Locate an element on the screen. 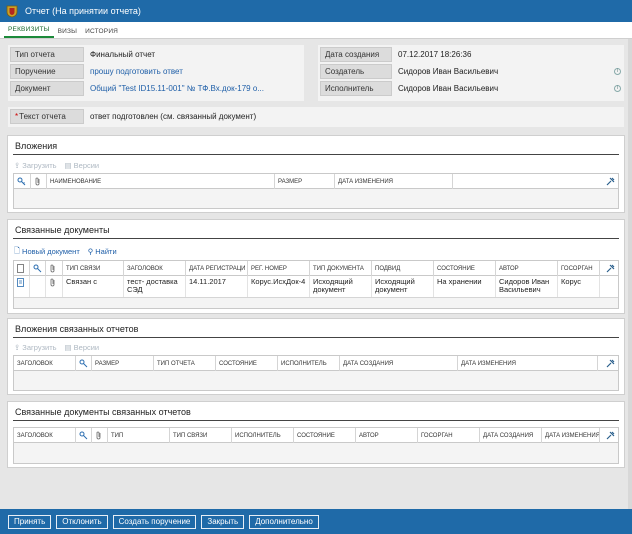 The height and width of the screenshot is (534, 632). new-document-icon: 🗋 is located at coordinates (17, 250).